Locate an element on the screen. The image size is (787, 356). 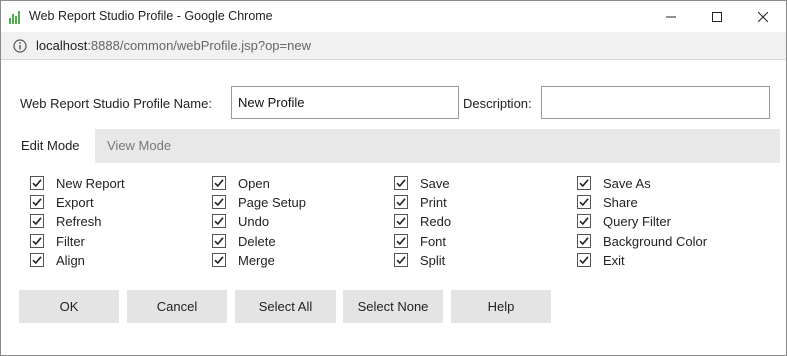
option-label: Redo is located at coordinates (436, 221).